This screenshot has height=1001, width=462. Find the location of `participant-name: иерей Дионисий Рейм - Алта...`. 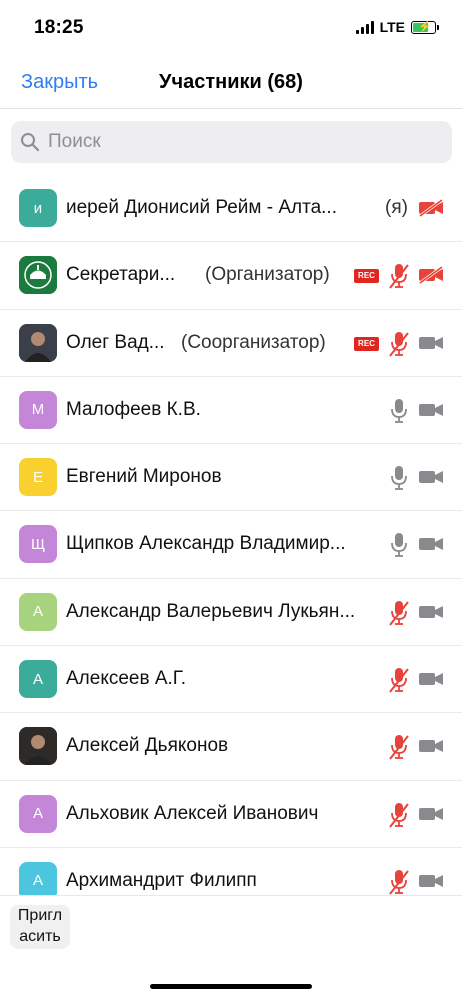

participant-name: иерей Дионисий Рейм - Алта... is located at coordinates (201, 207).